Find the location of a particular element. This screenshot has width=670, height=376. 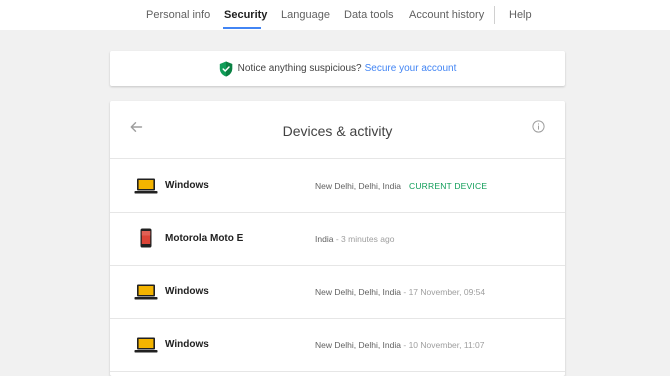

device-last-active: 17 November, 09:54 is located at coordinates (447, 292).